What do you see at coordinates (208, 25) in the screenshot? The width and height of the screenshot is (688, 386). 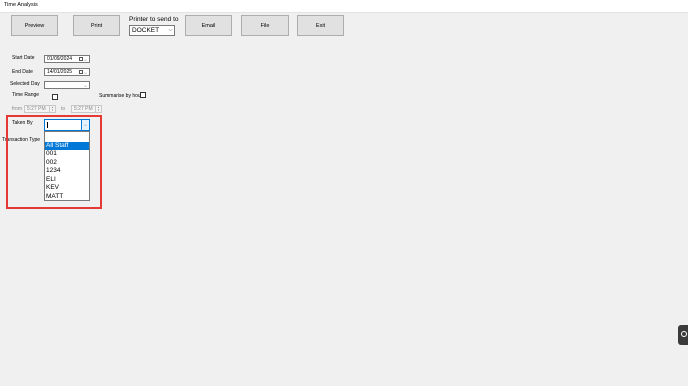 I see `email-button: Email` at bounding box center [208, 25].